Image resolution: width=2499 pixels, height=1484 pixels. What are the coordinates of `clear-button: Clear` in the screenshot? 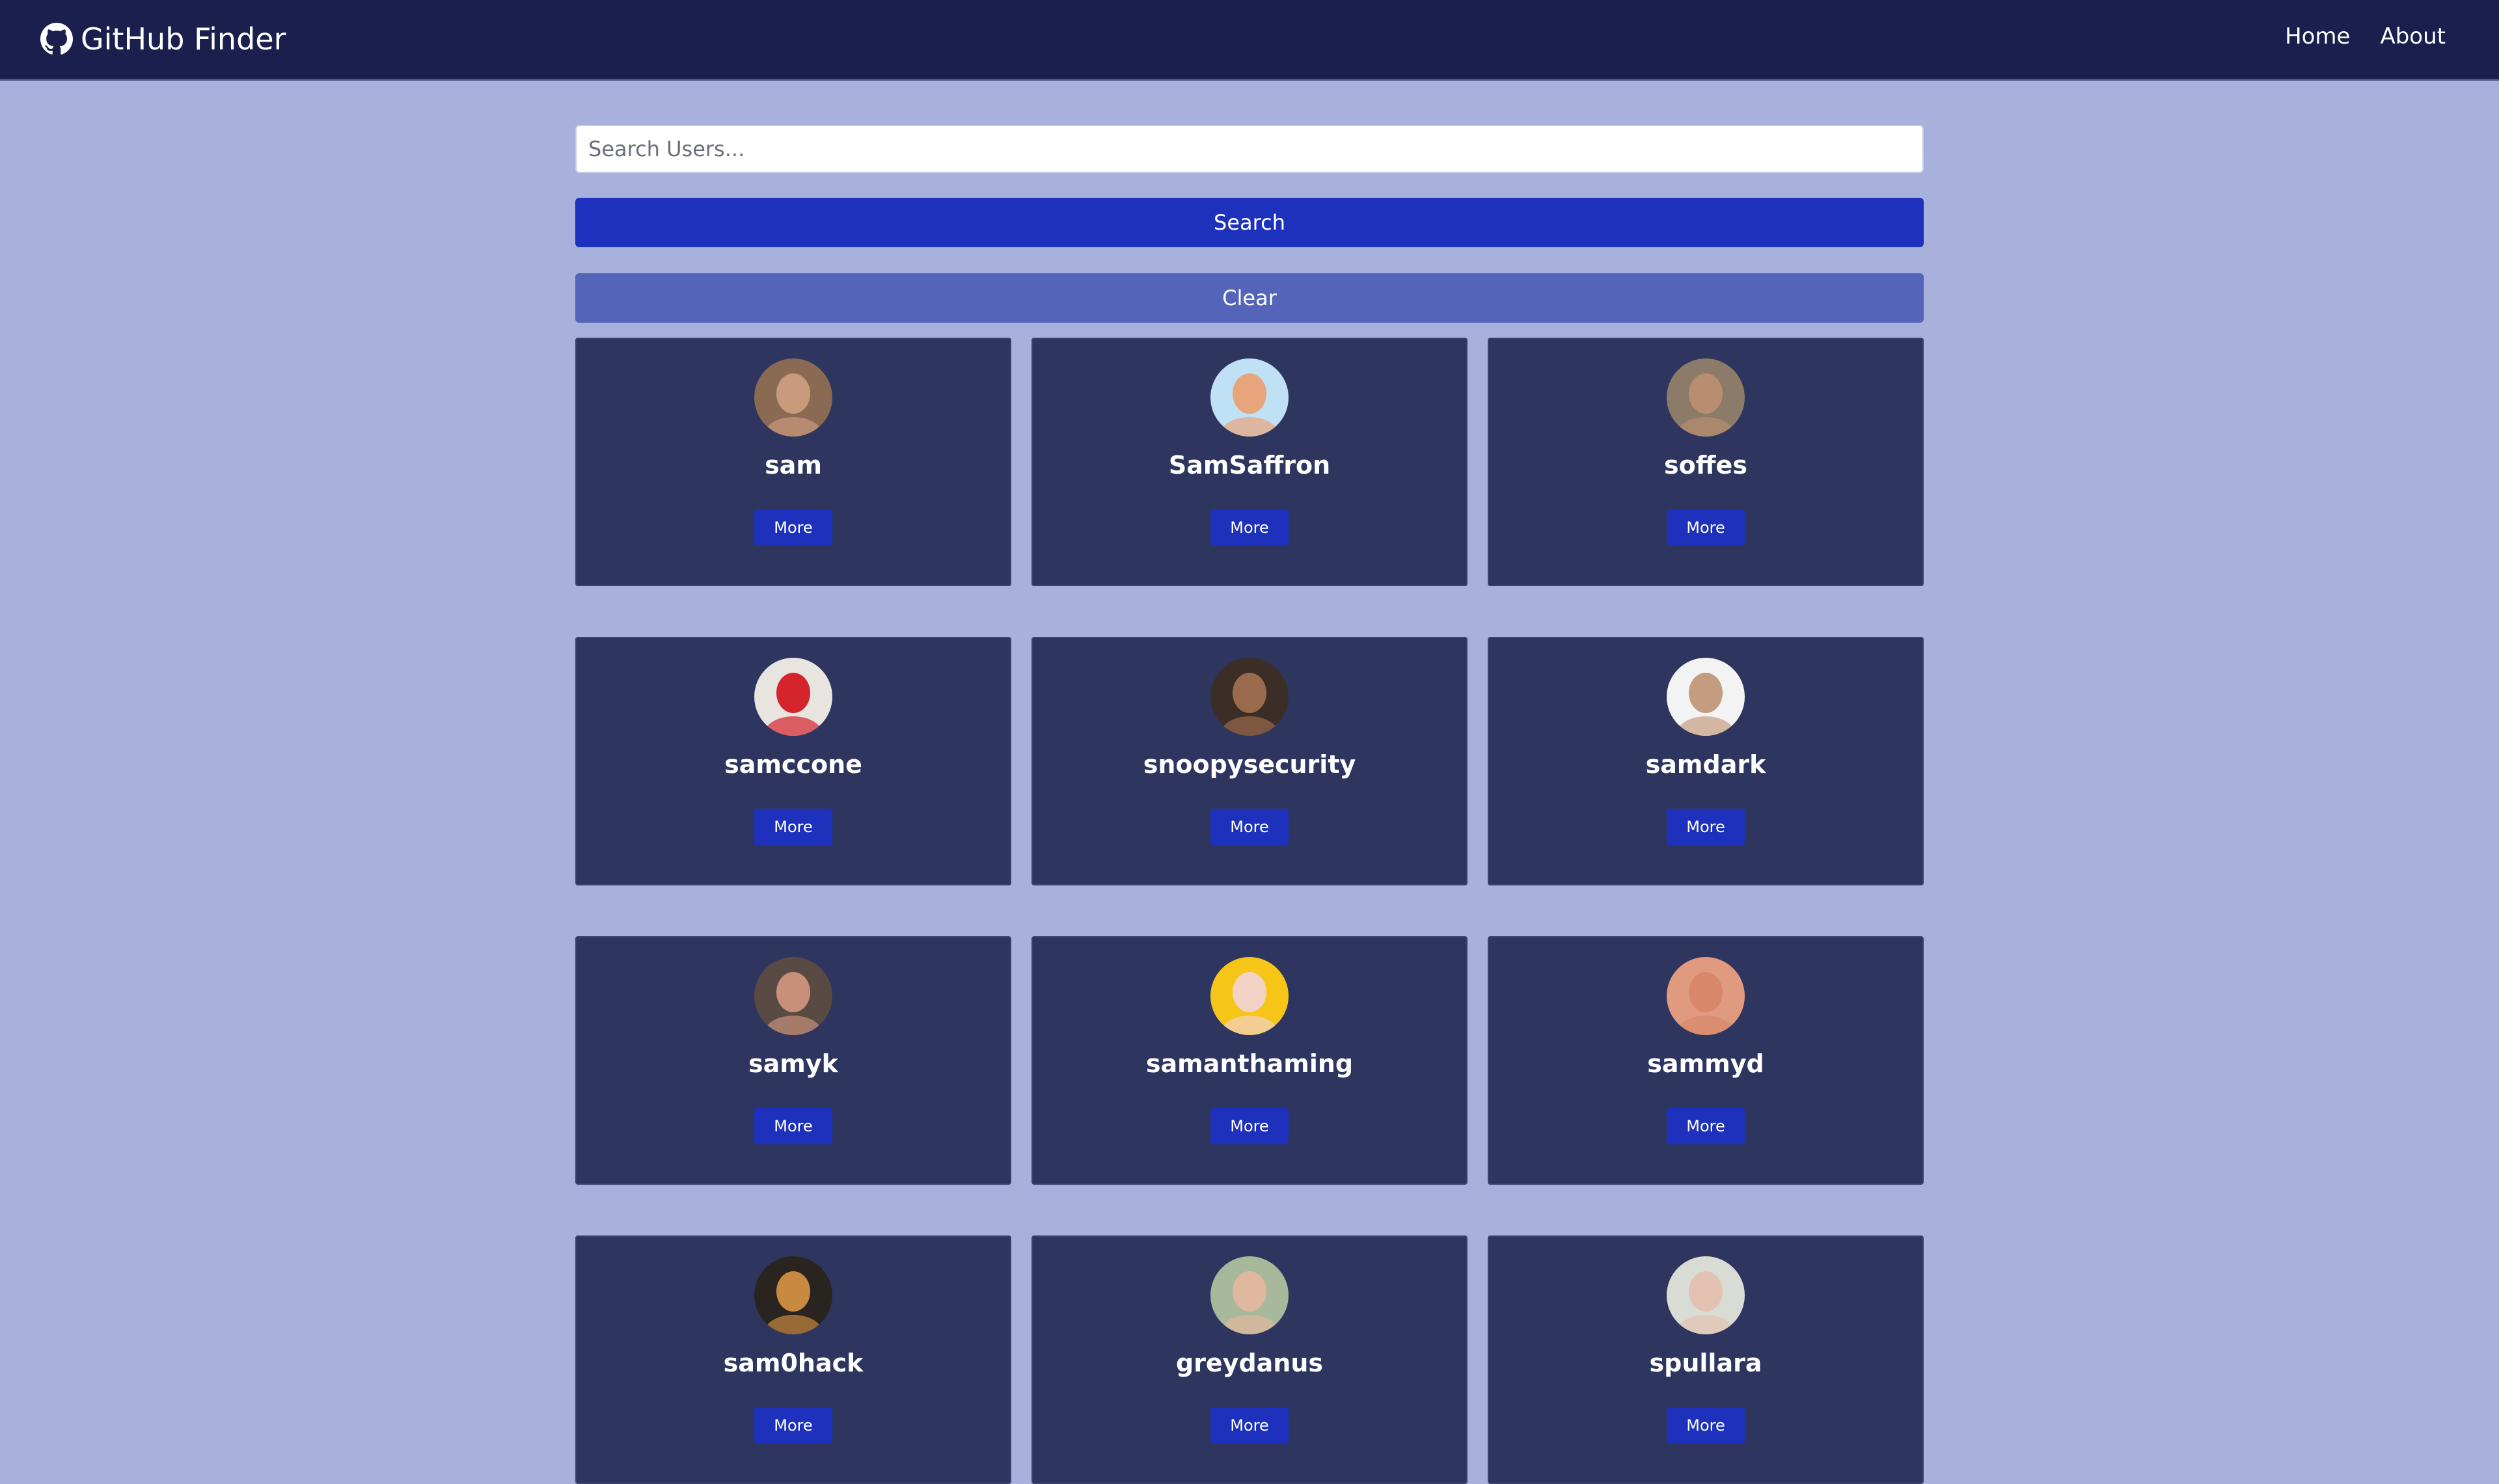 It's located at (1249, 298).